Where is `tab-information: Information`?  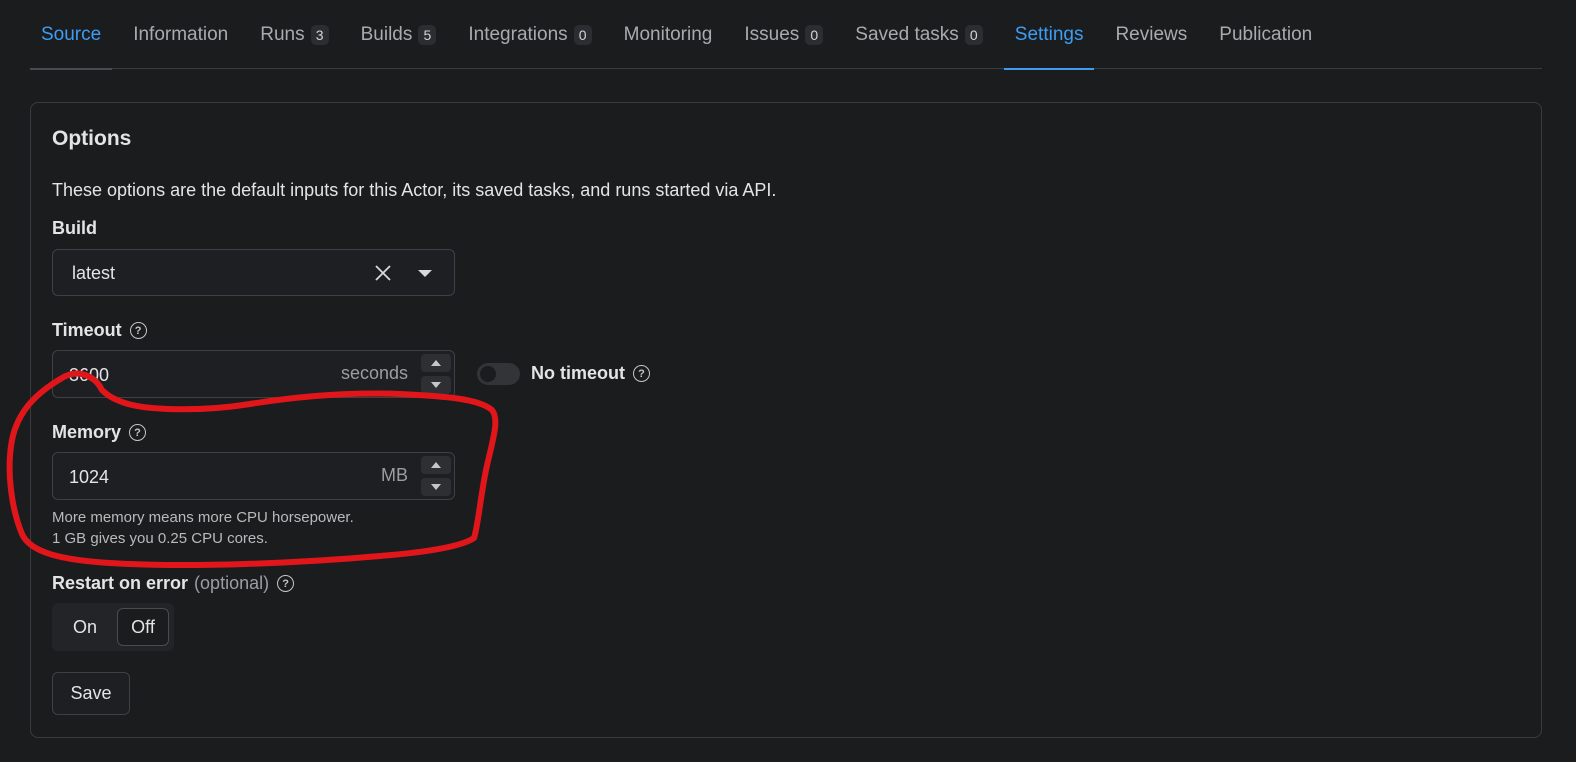 tab-information: Information is located at coordinates (180, 34).